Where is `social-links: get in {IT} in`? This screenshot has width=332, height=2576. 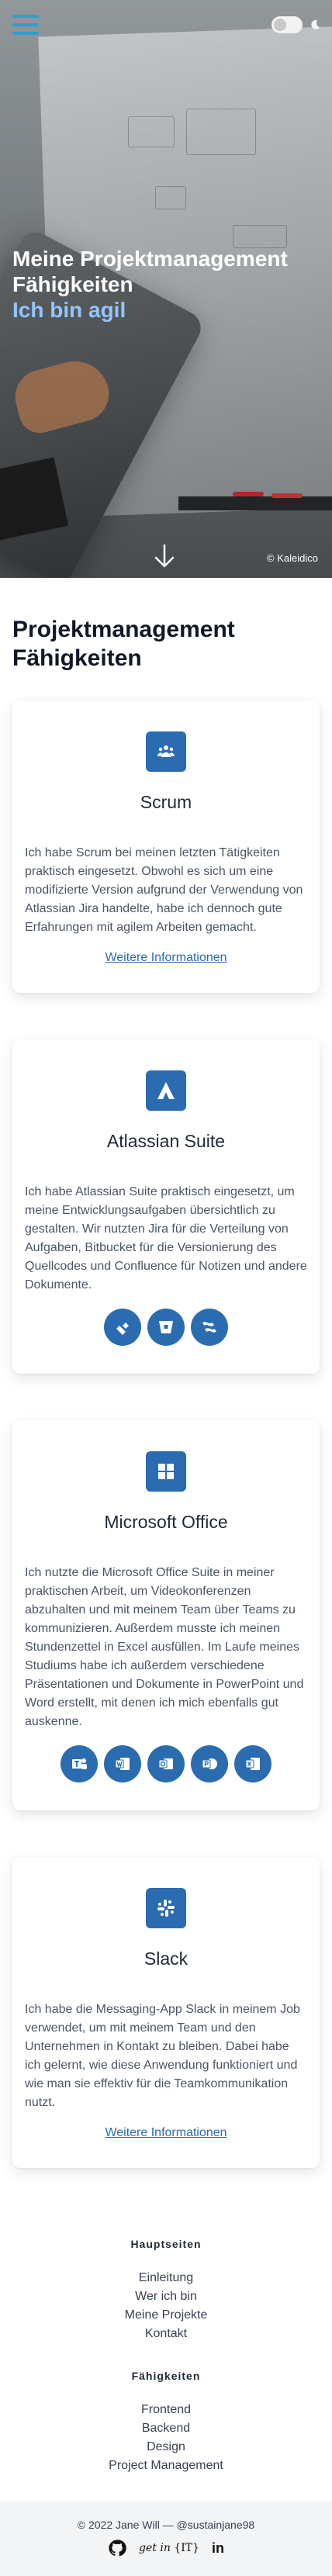 social-links: get in {IT} in is located at coordinates (166, 2548).